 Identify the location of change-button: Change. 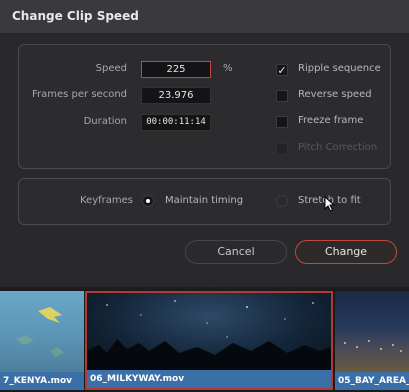
(346, 252).